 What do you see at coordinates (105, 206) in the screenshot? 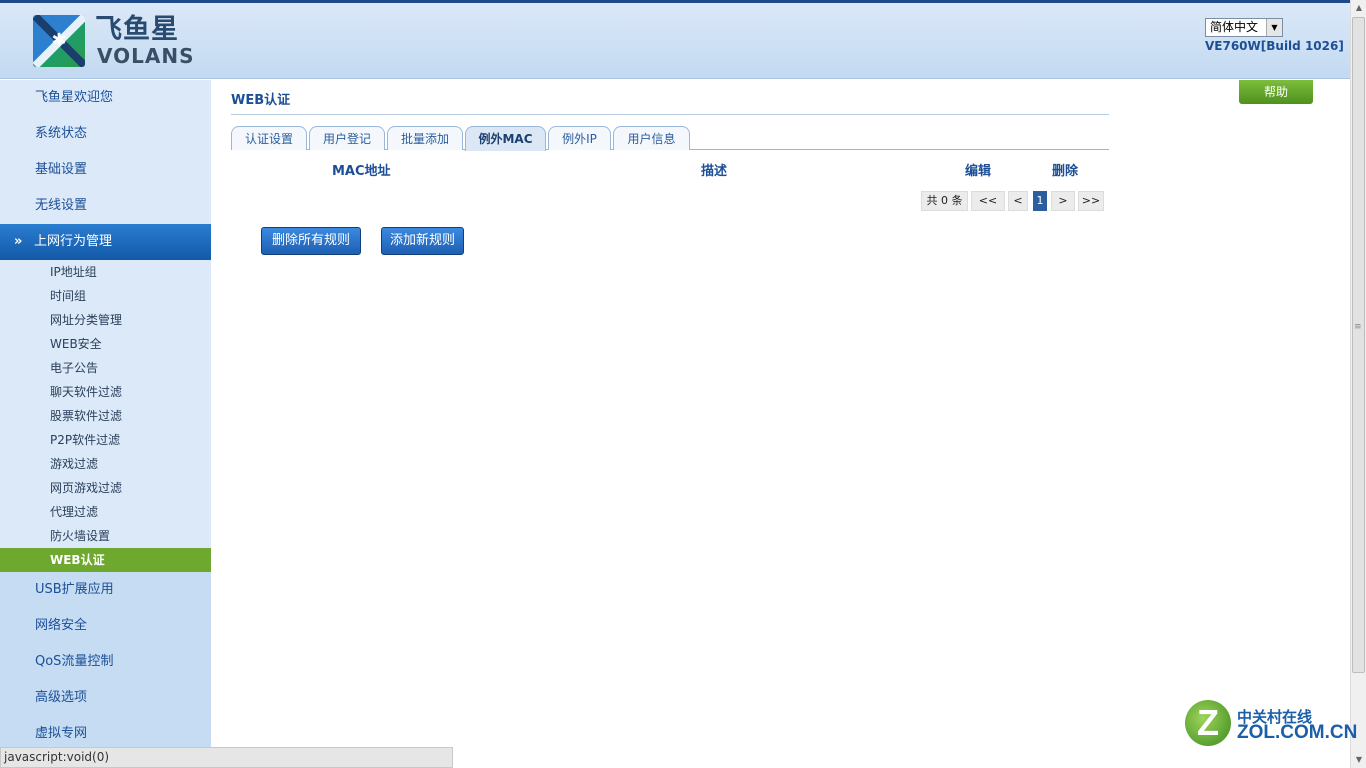
I see `sidebar-item-wireless-settings: 无线设置` at bounding box center [105, 206].